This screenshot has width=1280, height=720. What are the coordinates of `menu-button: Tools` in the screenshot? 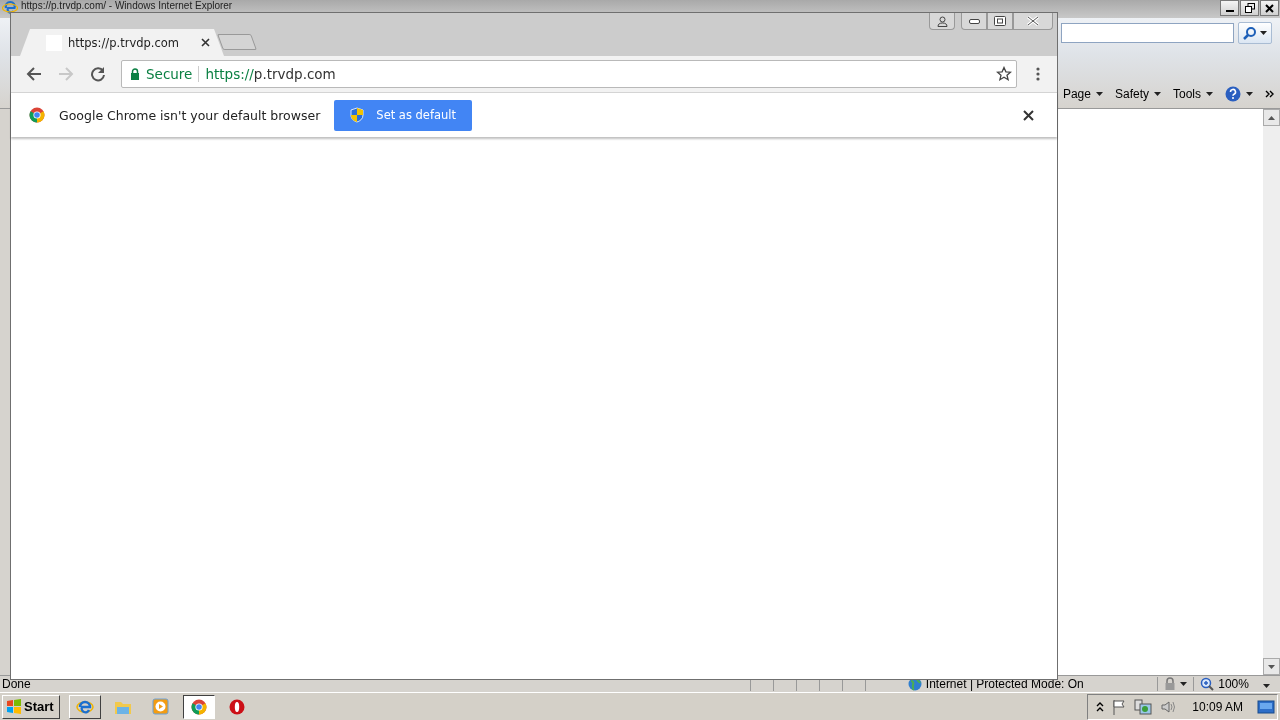 It's located at (1193, 94).